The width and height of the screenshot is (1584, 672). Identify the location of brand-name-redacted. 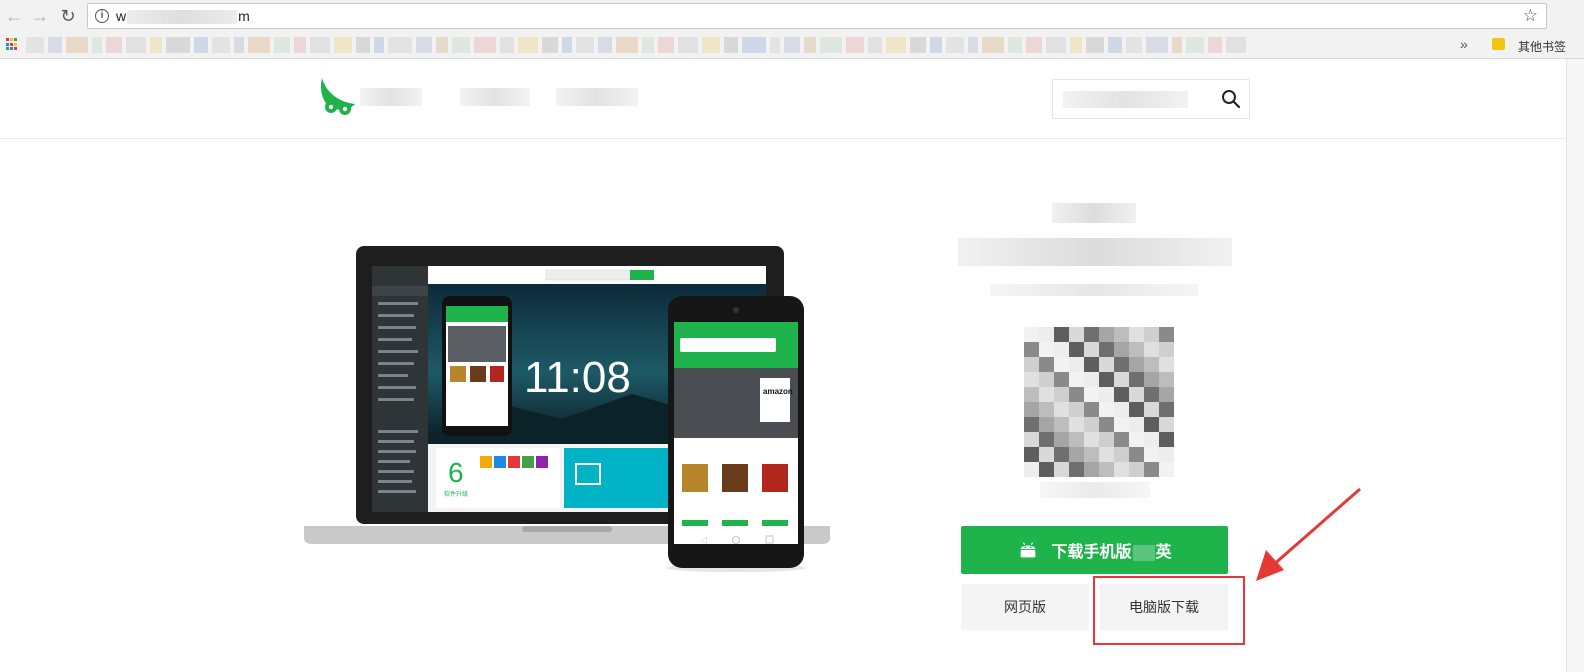
(391, 97).